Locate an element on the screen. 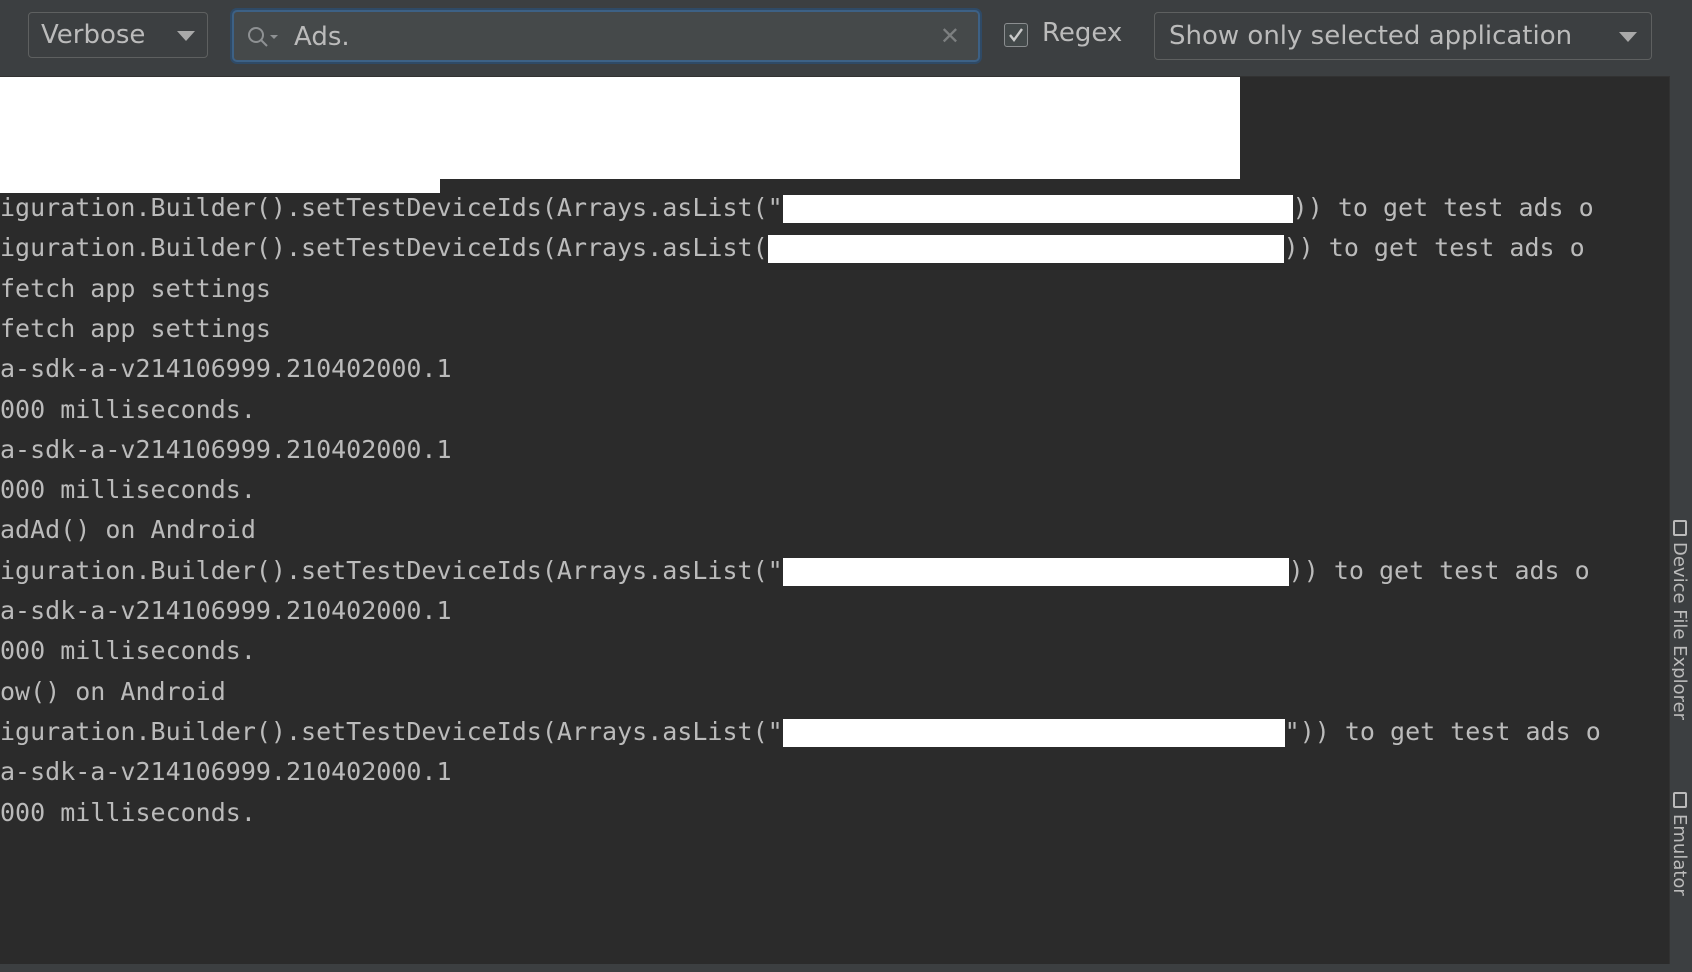 Image resolution: width=1692 pixels, height=972 pixels. regex-checkbox is located at coordinates (1016, 35).